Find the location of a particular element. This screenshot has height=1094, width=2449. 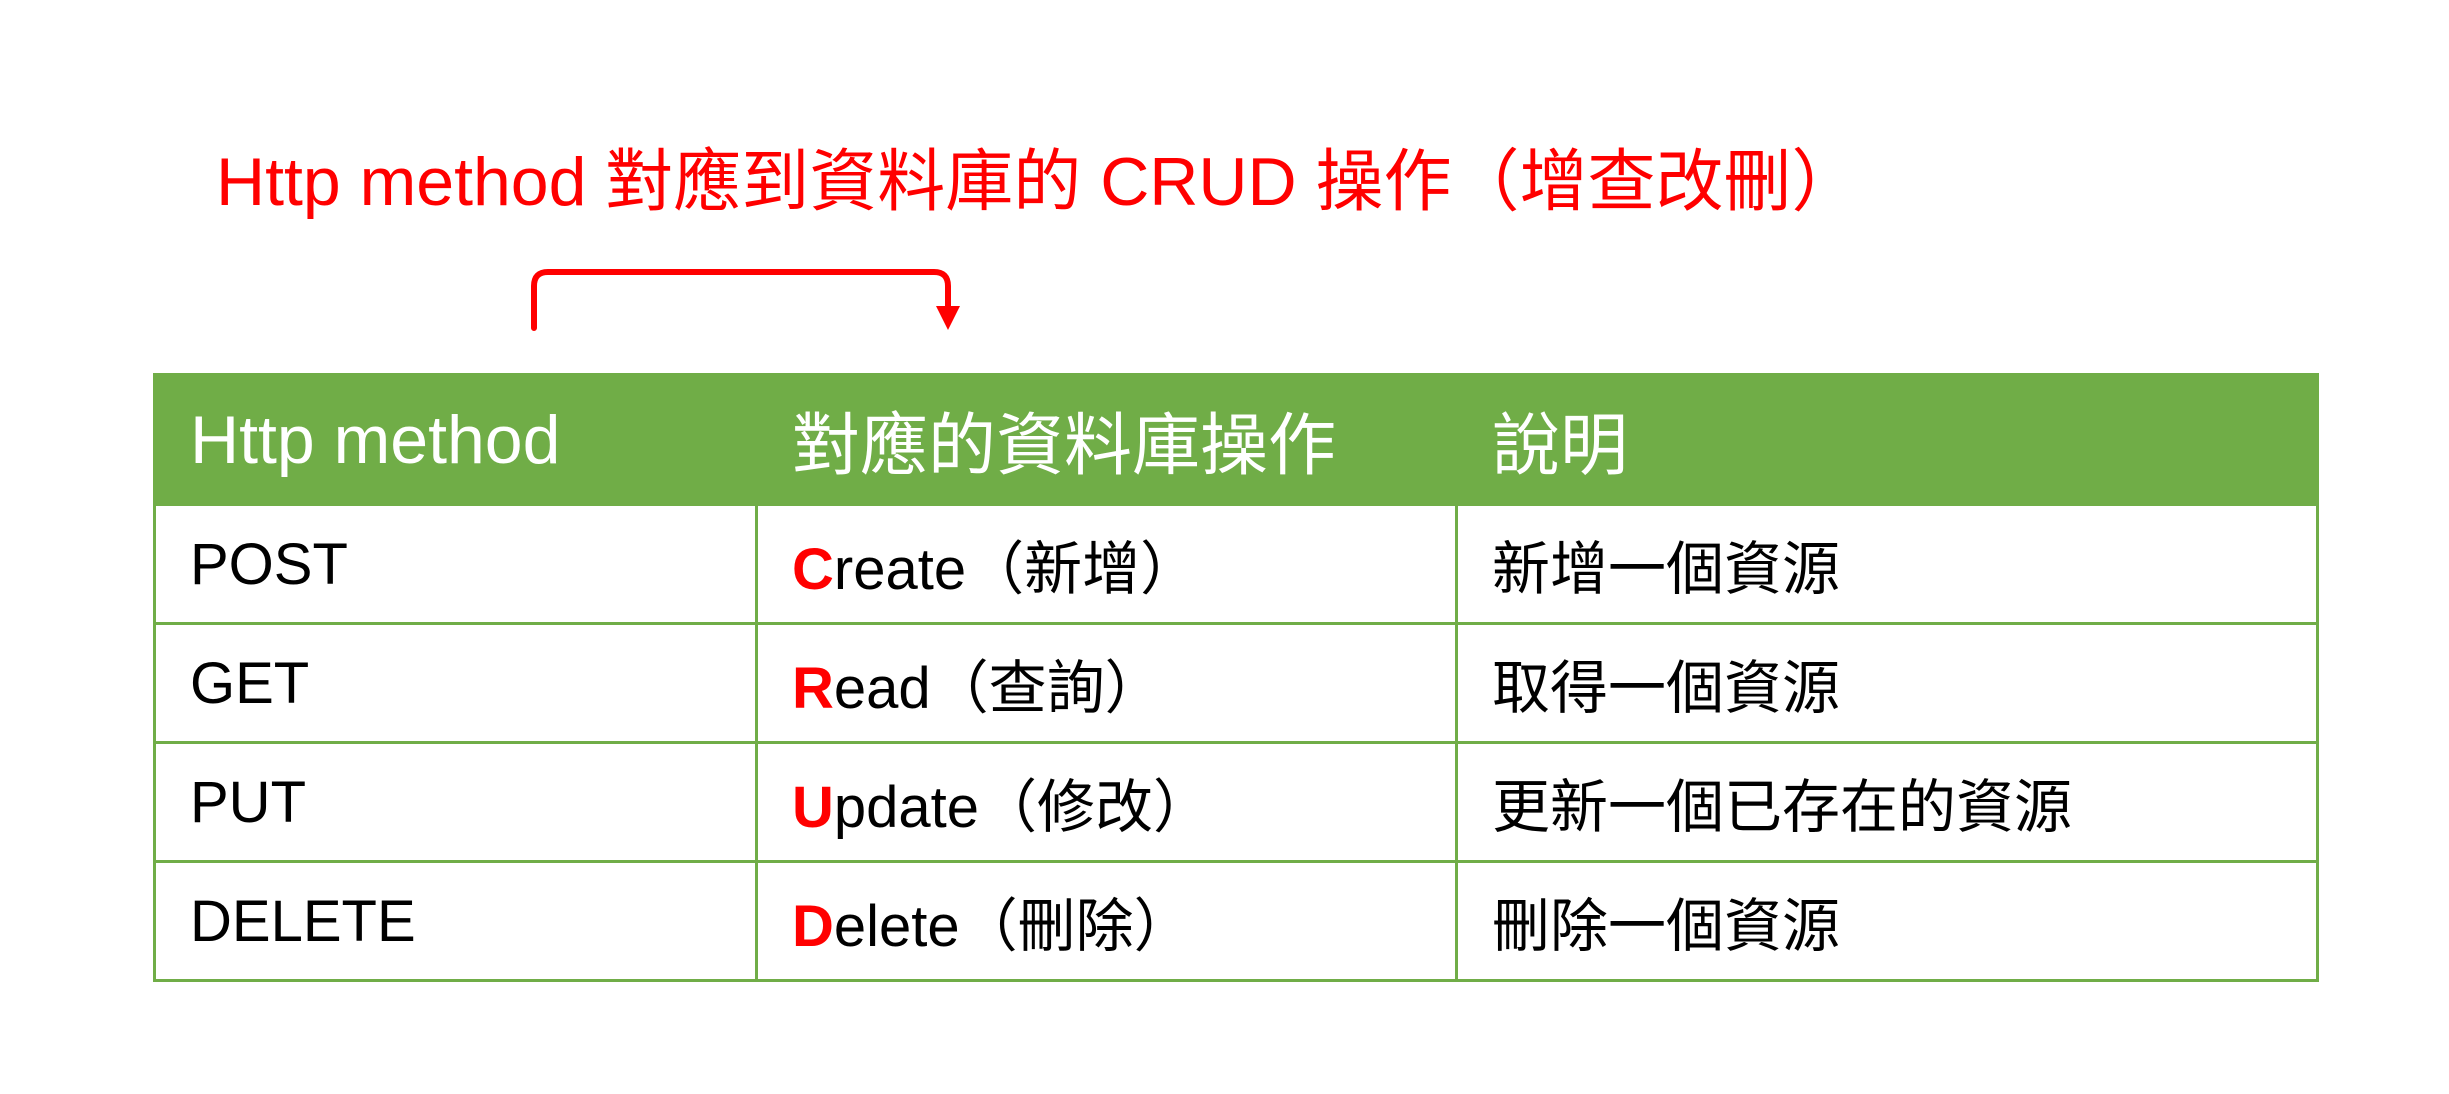

description-cell: 新增一個資源 is located at coordinates (1887, 564).